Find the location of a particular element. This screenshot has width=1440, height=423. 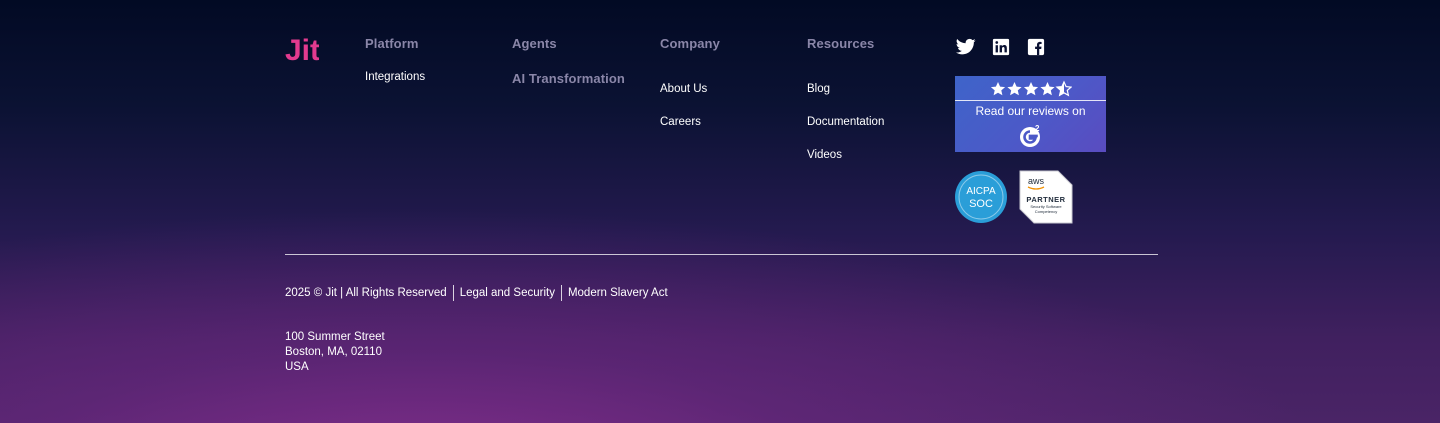

aicpa-soc-badge: AICPA SOC is located at coordinates (981, 197).